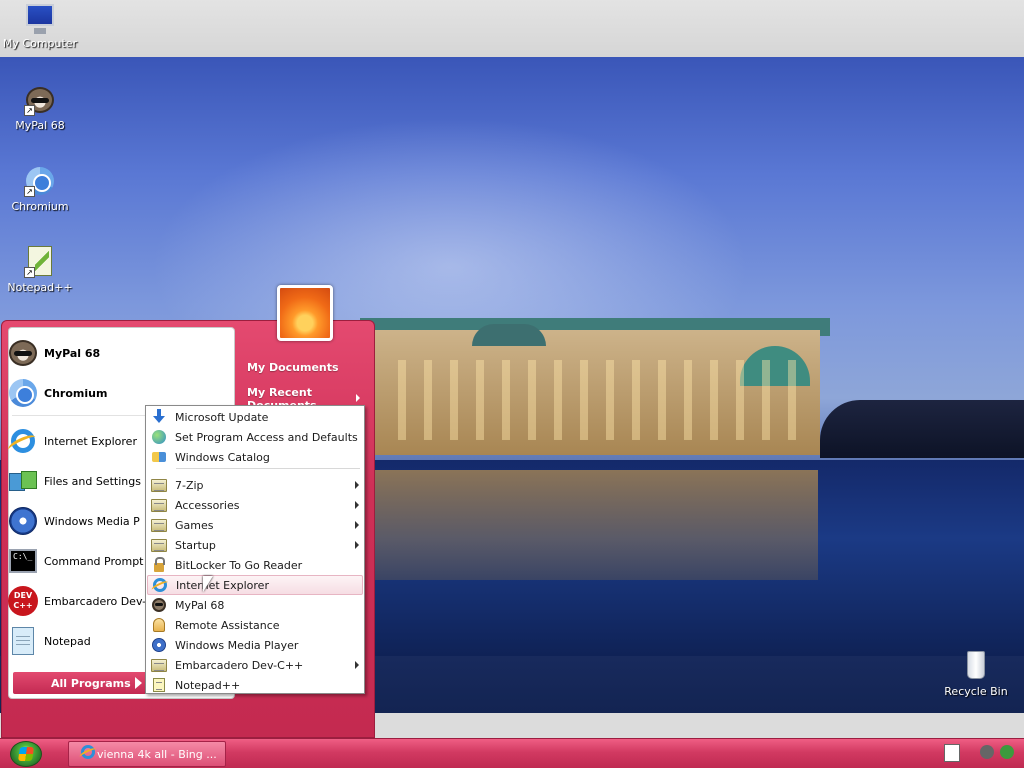 The height and width of the screenshot is (768, 1024). What do you see at coordinates (194, 525) in the screenshot?
I see `program-item-label: Games` at bounding box center [194, 525].